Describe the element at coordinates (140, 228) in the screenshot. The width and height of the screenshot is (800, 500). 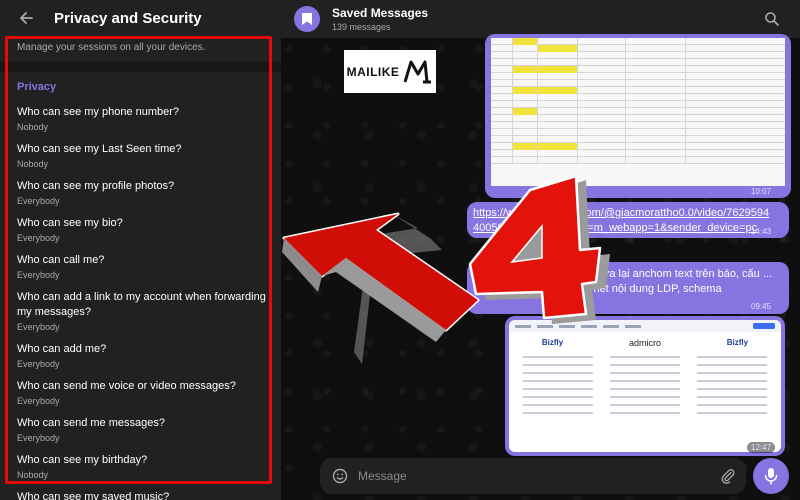
I see `privacy-item-bio: Who can see my bio? Everybody` at that location.